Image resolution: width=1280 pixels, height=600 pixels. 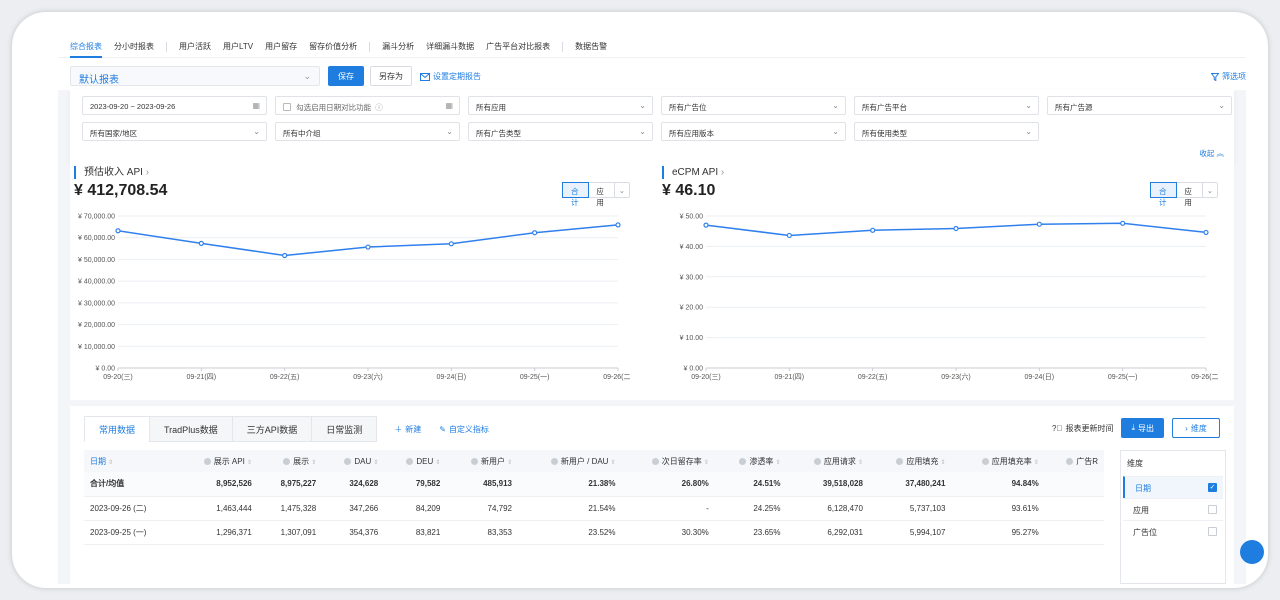 I want to click on custom-metric-label: 自定义指标, so click(x=468, y=429).